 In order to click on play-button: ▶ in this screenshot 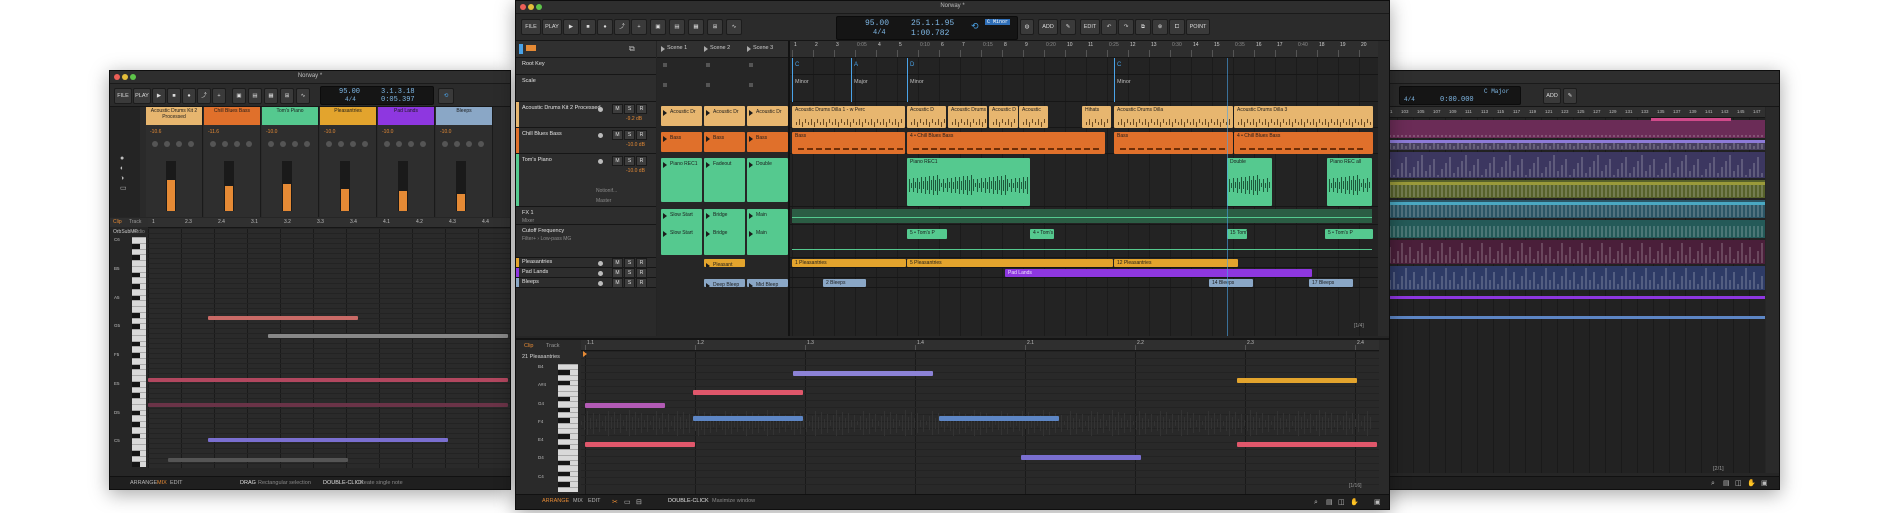, I will do `click(571, 27)`.